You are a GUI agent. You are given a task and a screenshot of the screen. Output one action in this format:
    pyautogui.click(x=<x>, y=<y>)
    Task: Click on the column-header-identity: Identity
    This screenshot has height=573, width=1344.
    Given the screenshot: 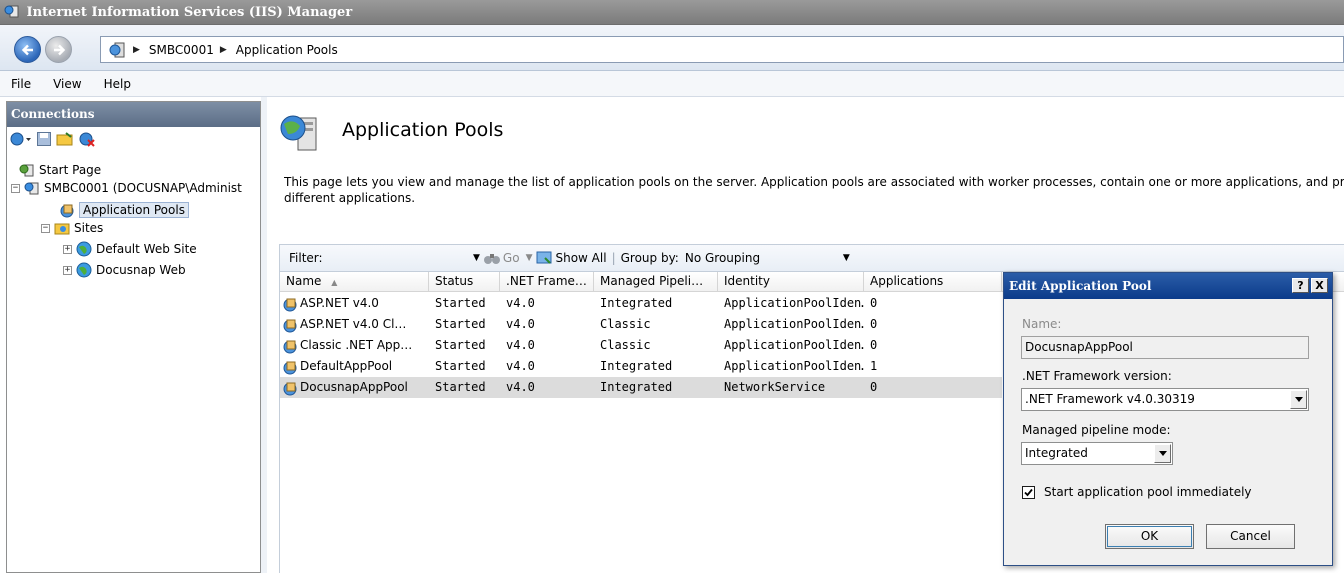 What is the action you would take?
    pyautogui.click(x=791, y=282)
    